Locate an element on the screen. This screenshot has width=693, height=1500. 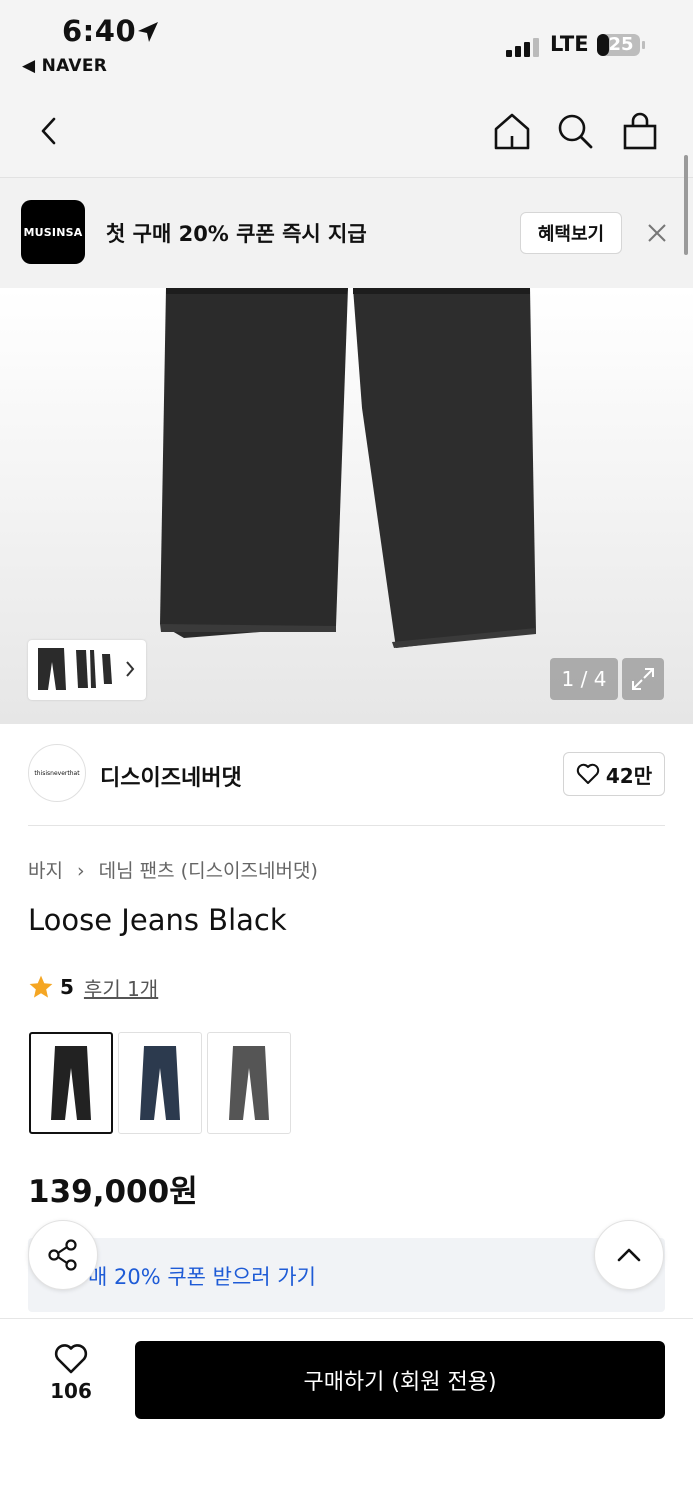
view-benefits-button: 혜택보기 is located at coordinates (571, 233).